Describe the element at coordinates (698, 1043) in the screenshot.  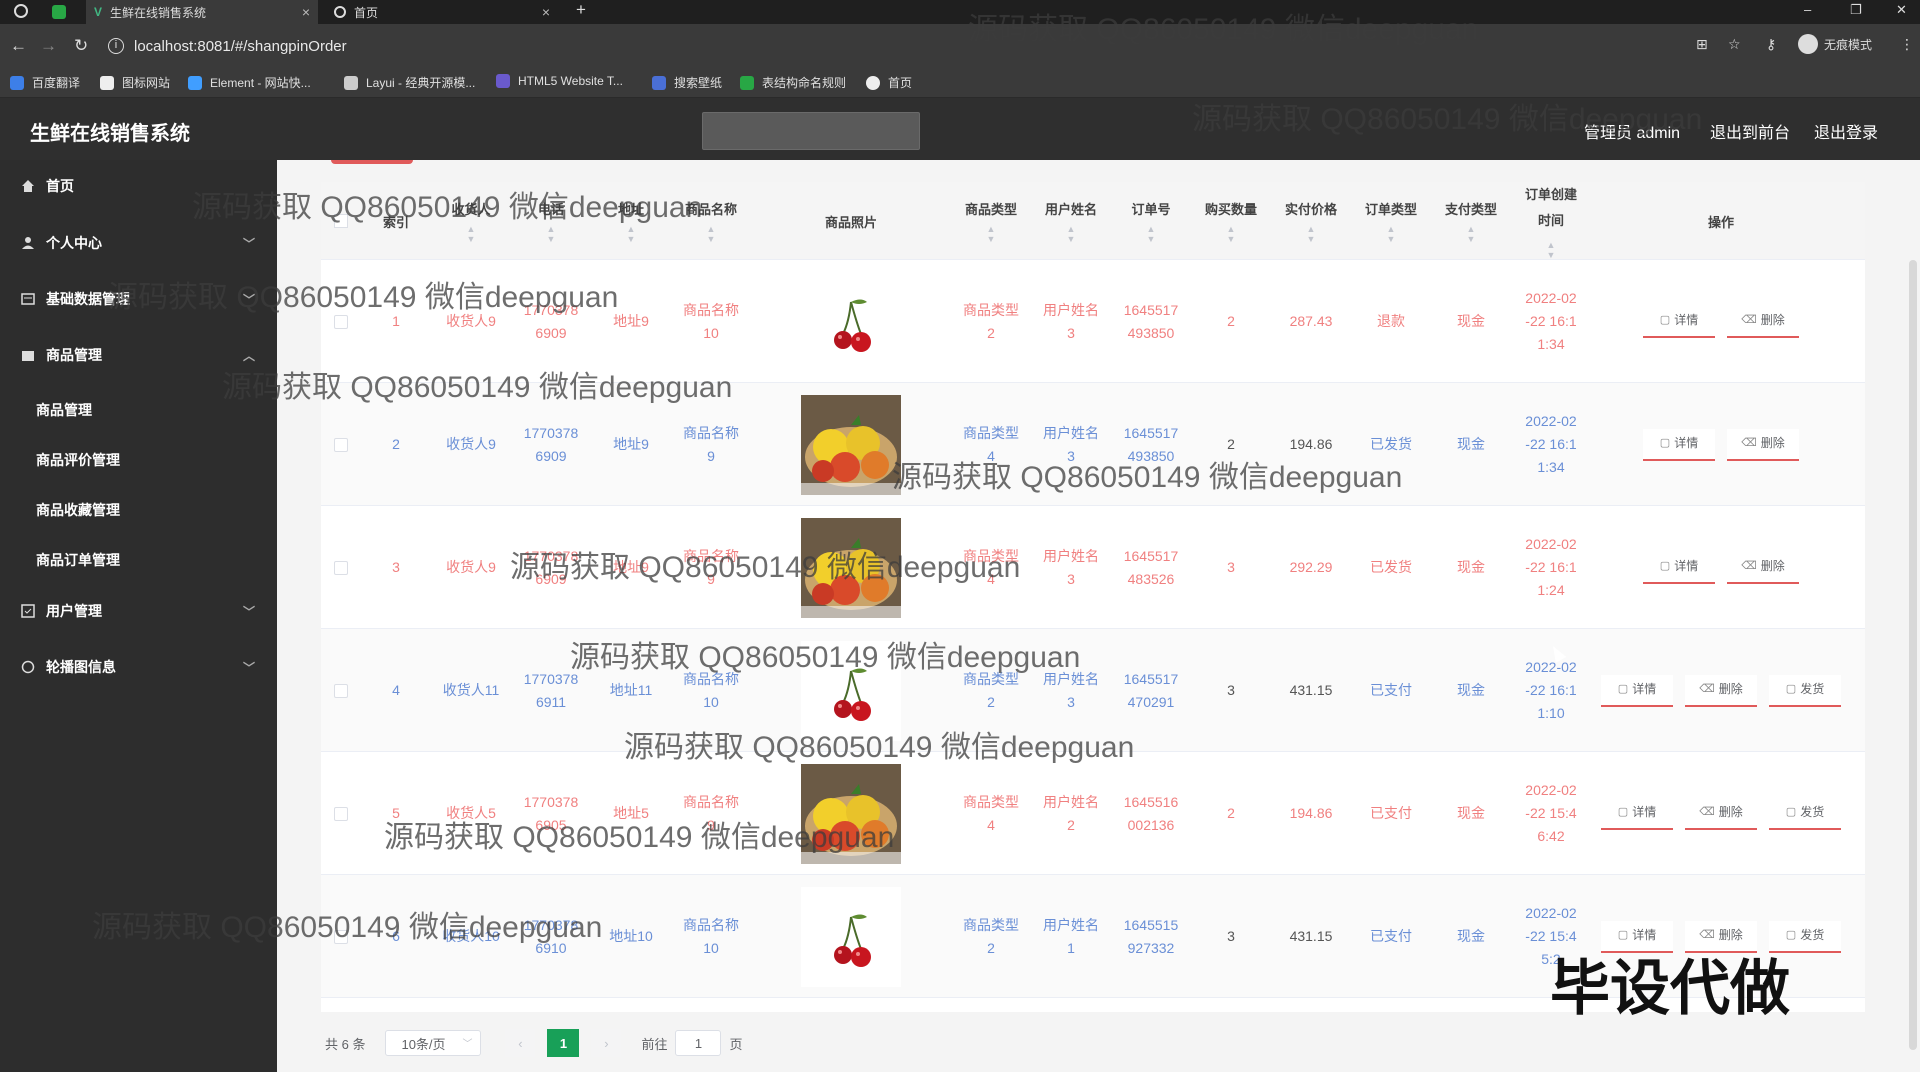
I see `goto-page-input: 1` at that location.